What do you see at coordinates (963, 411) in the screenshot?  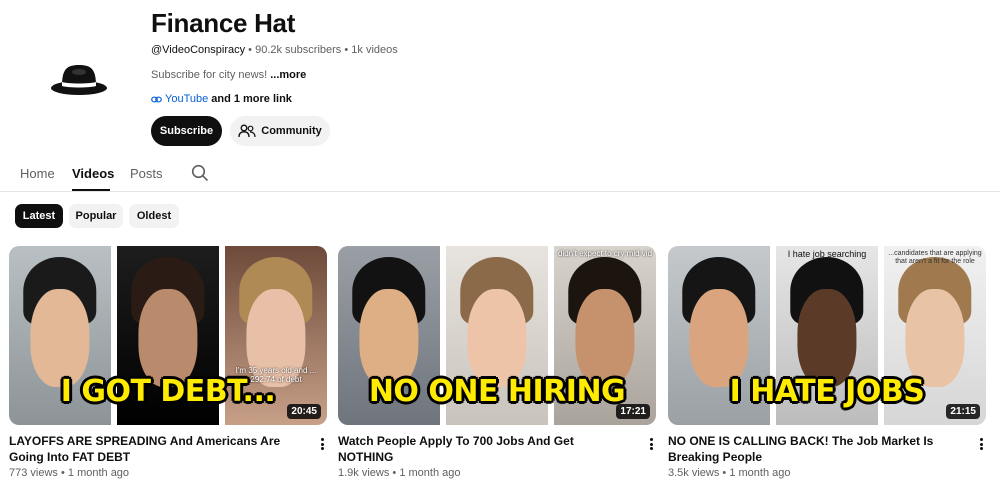 I see `video-duration: 21:15` at bounding box center [963, 411].